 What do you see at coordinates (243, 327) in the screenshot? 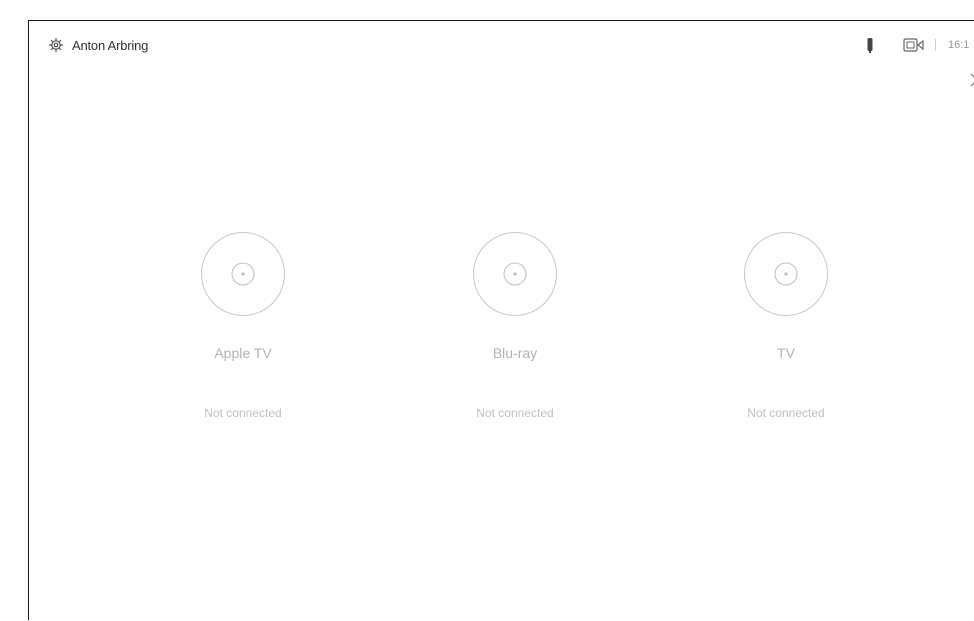
I see `source-tile-apple-tv: Apple TV Not connected` at bounding box center [243, 327].